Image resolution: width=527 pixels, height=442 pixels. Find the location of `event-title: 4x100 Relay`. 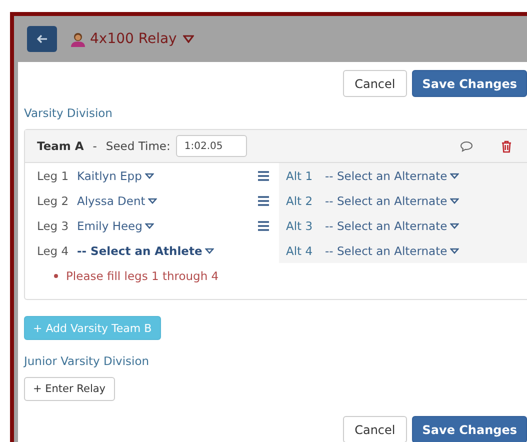

event-title: 4x100 Relay is located at coordinates (133, 39).